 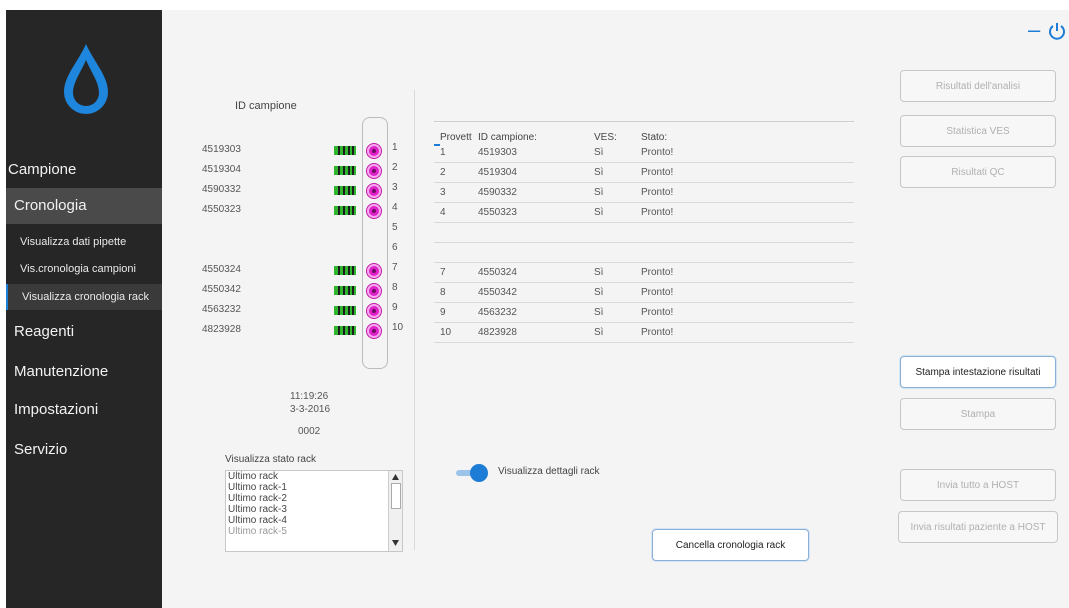 I want to click on sidebar-item-campione: Campione, so click(x=78, y=170).